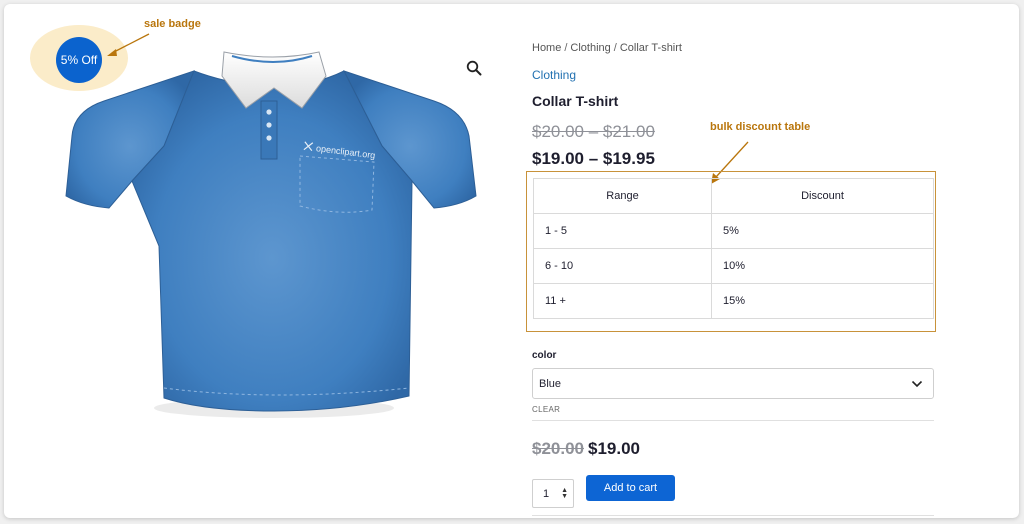  What do you see at coordinates (553, 493) in the screenshot?
I see `quantity-stepper: 1 ▲ ▼` at bounding box center [553, 493].